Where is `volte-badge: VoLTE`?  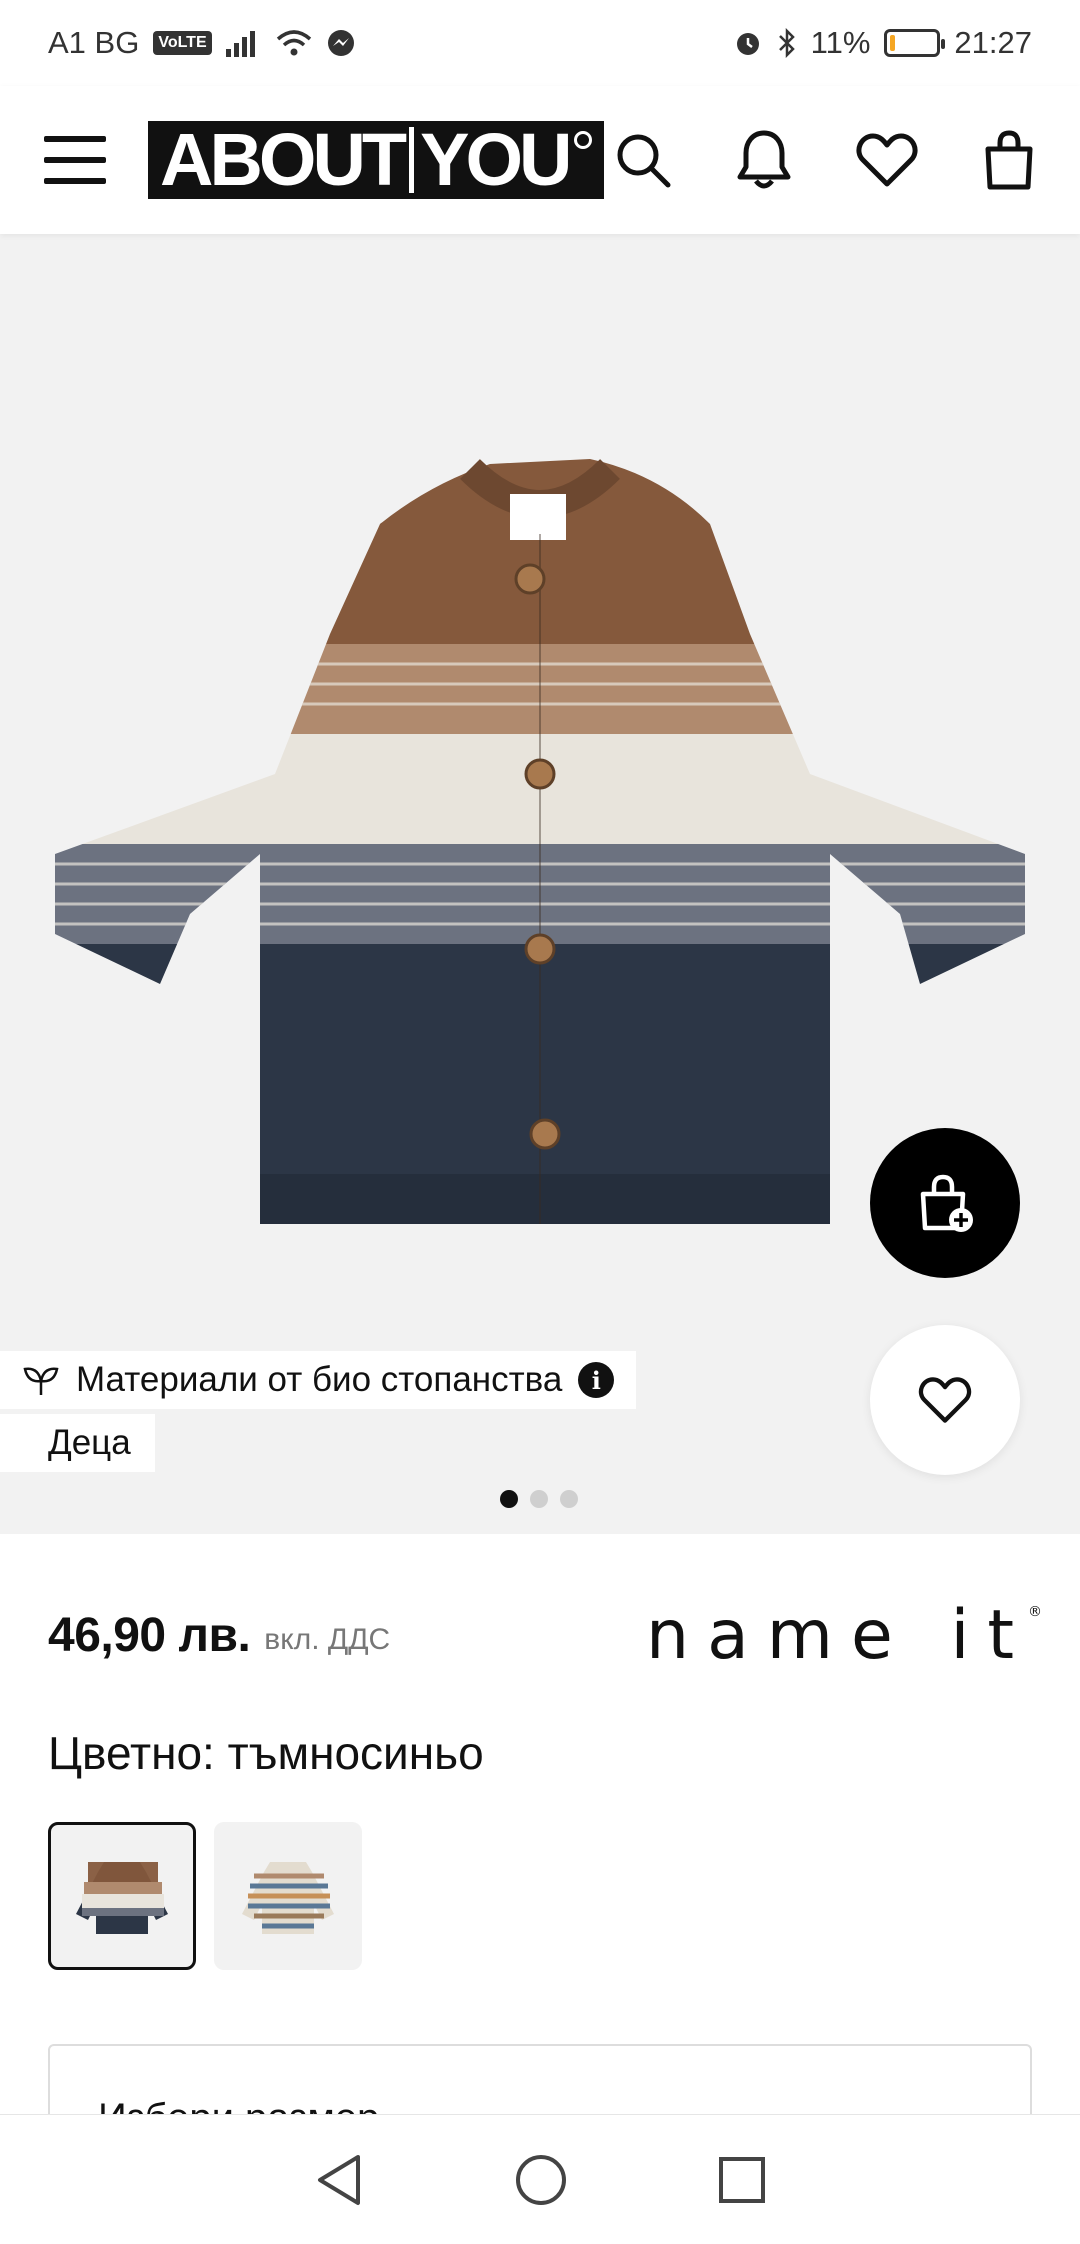
volte-badge: VoLTE is located at coordinates (182, 43).